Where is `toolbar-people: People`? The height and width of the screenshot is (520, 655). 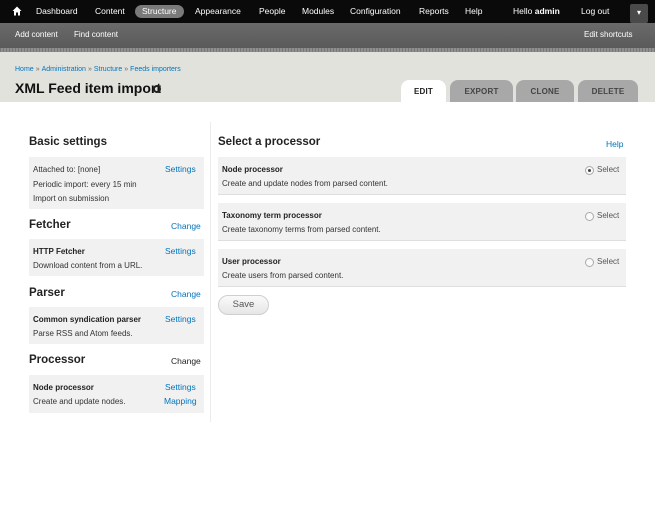
toolbar-people: People is located at coordinates (272, 11).